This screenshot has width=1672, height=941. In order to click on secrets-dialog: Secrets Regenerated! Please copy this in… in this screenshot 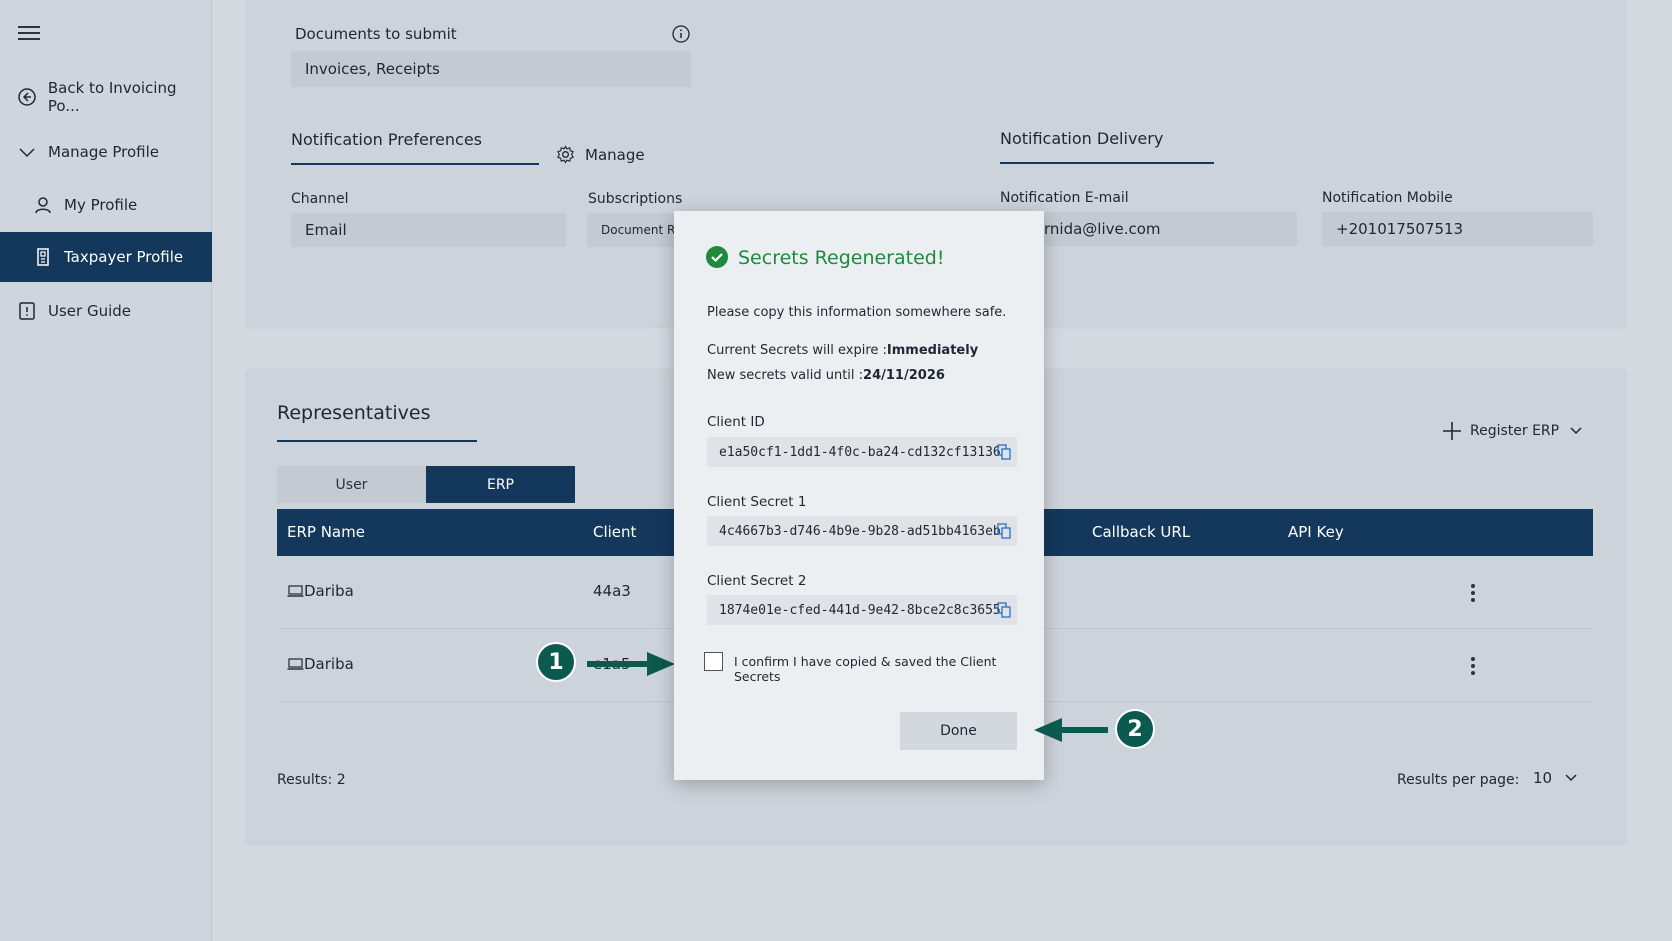, I will do `click(859, 495)`.